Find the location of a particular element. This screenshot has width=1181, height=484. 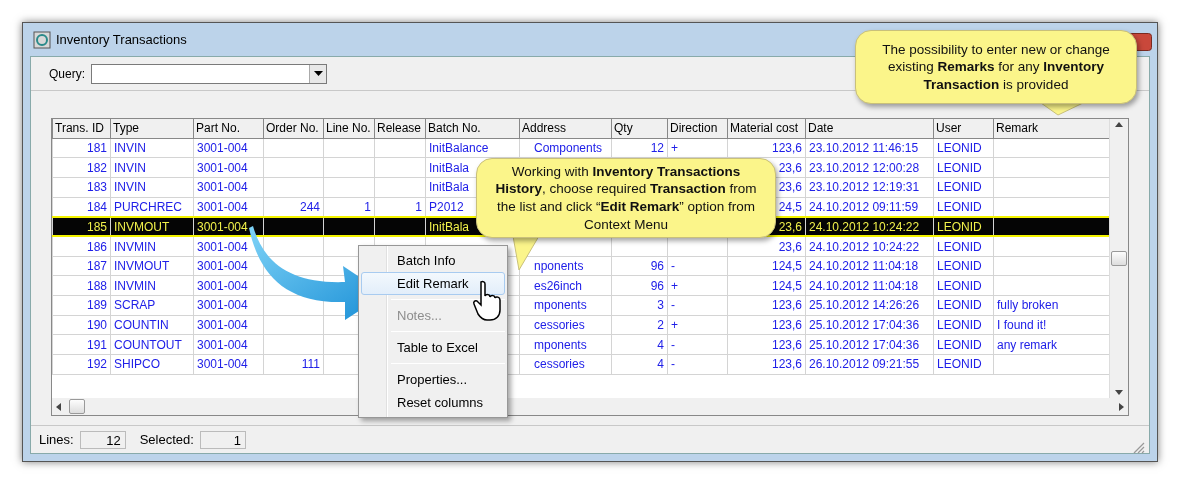

table-cell: 24.10.2012 09:11:59 is located at coordinates (864, 206).